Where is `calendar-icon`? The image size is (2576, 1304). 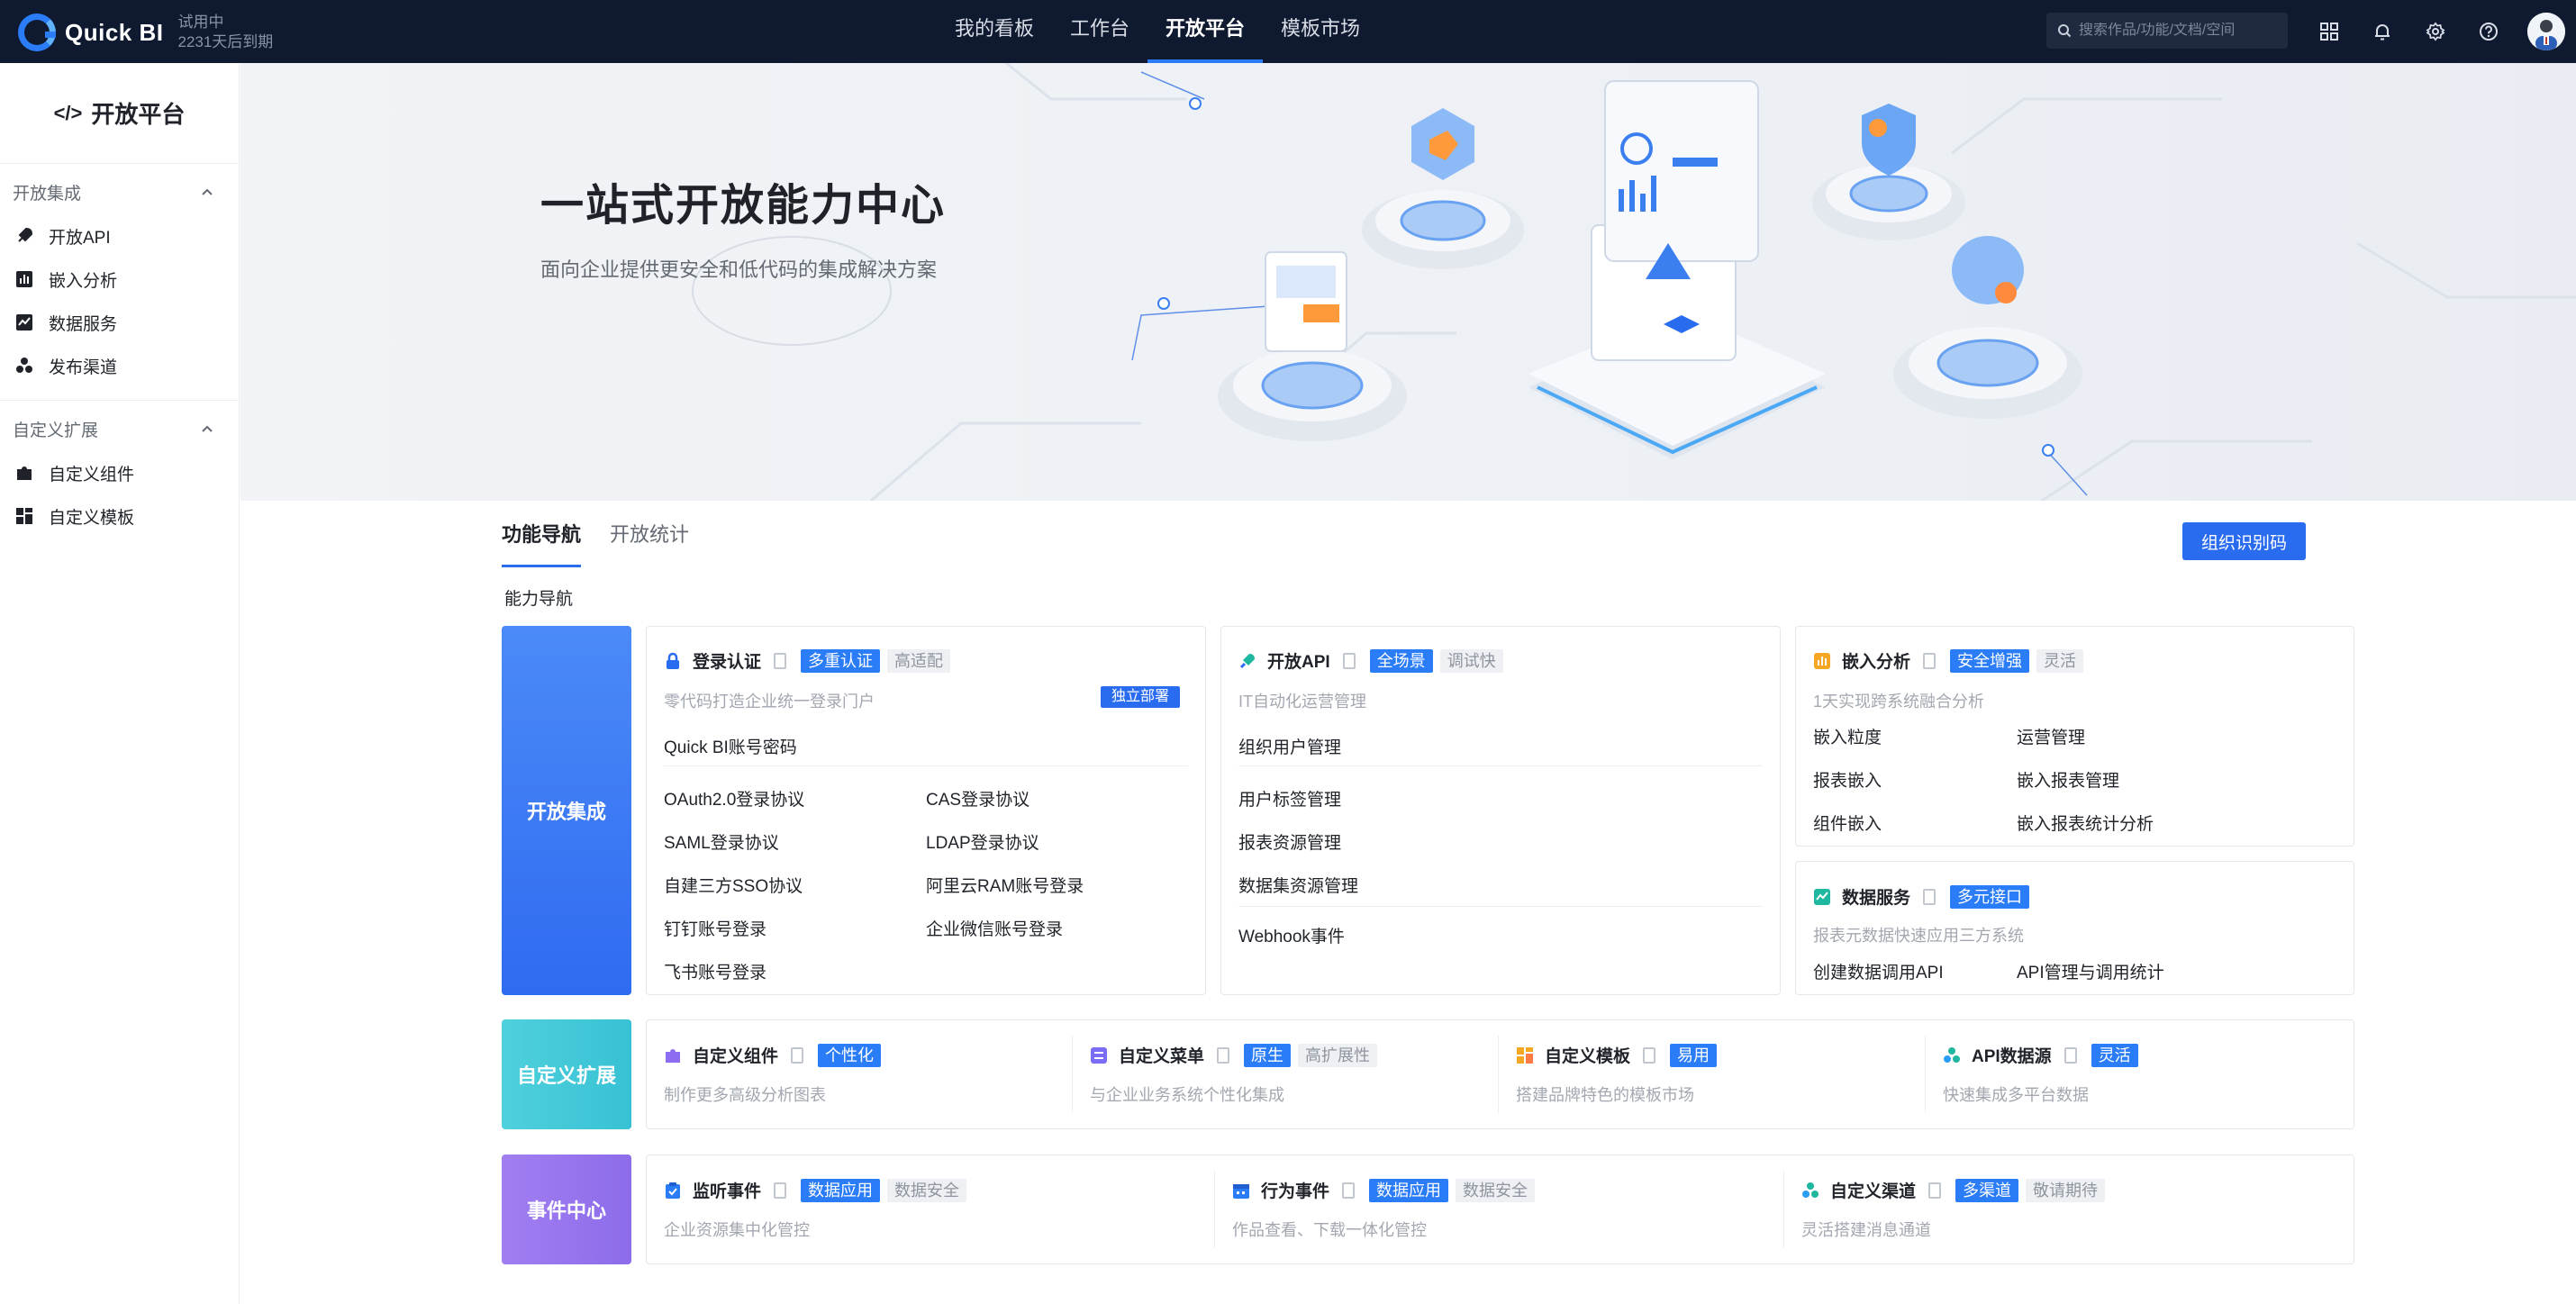 calendar-icon is located at coordinates (1241, 1191).